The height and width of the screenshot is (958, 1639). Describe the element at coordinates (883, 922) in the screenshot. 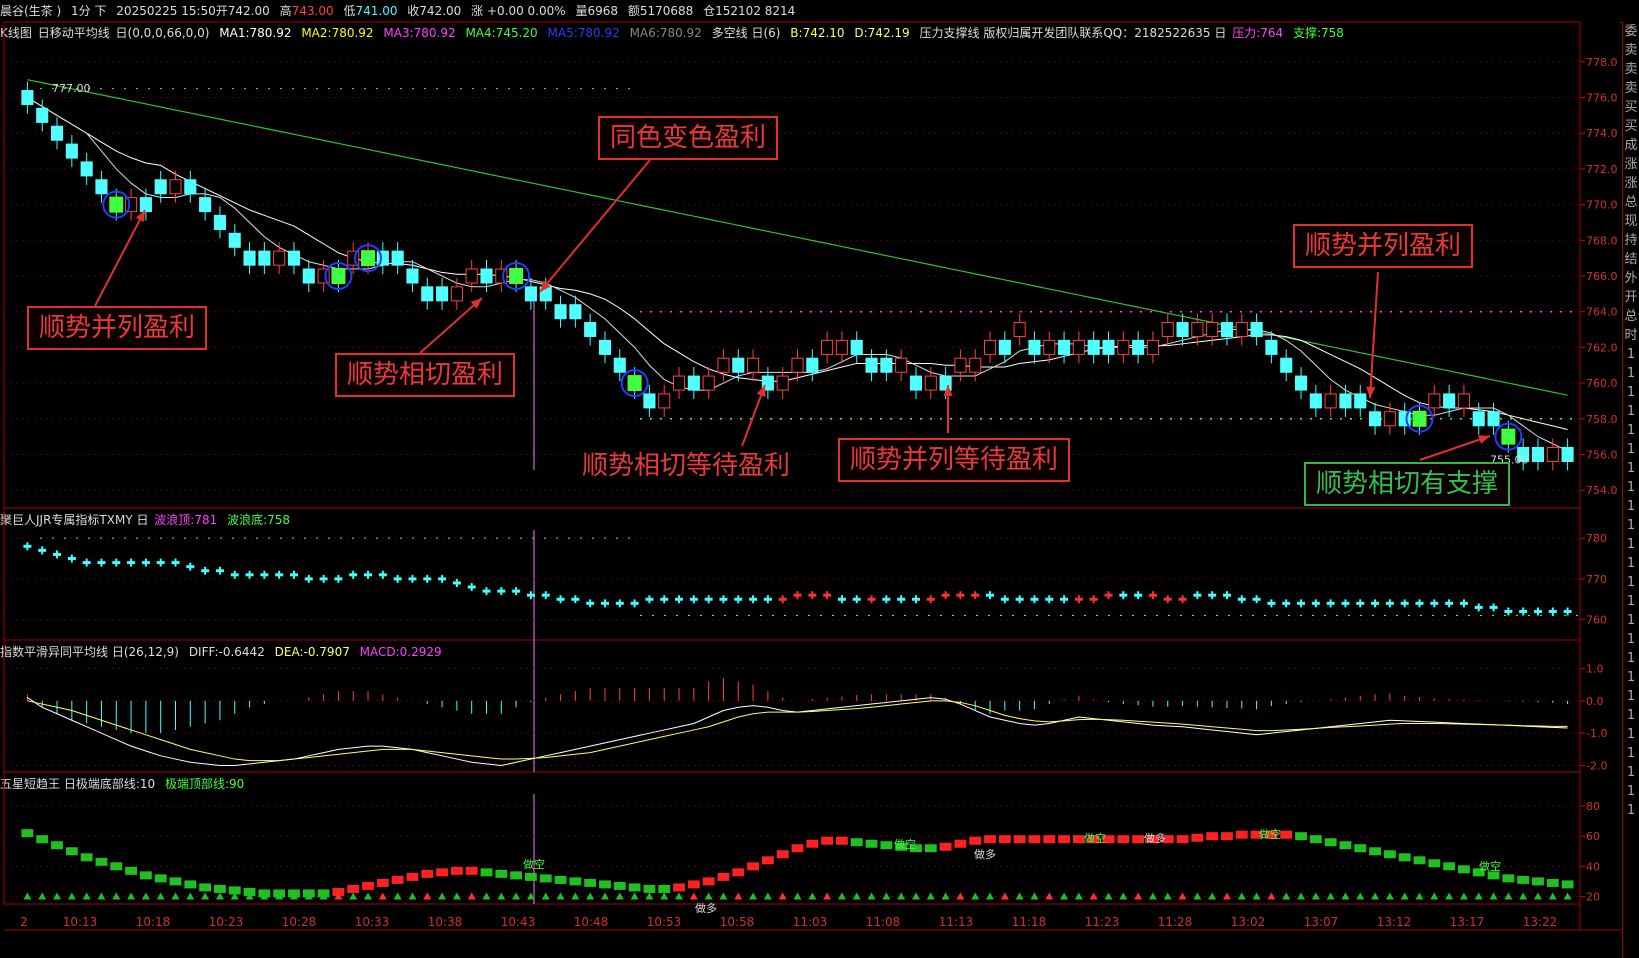

I see `x-tick-label: 11:08` at that location.